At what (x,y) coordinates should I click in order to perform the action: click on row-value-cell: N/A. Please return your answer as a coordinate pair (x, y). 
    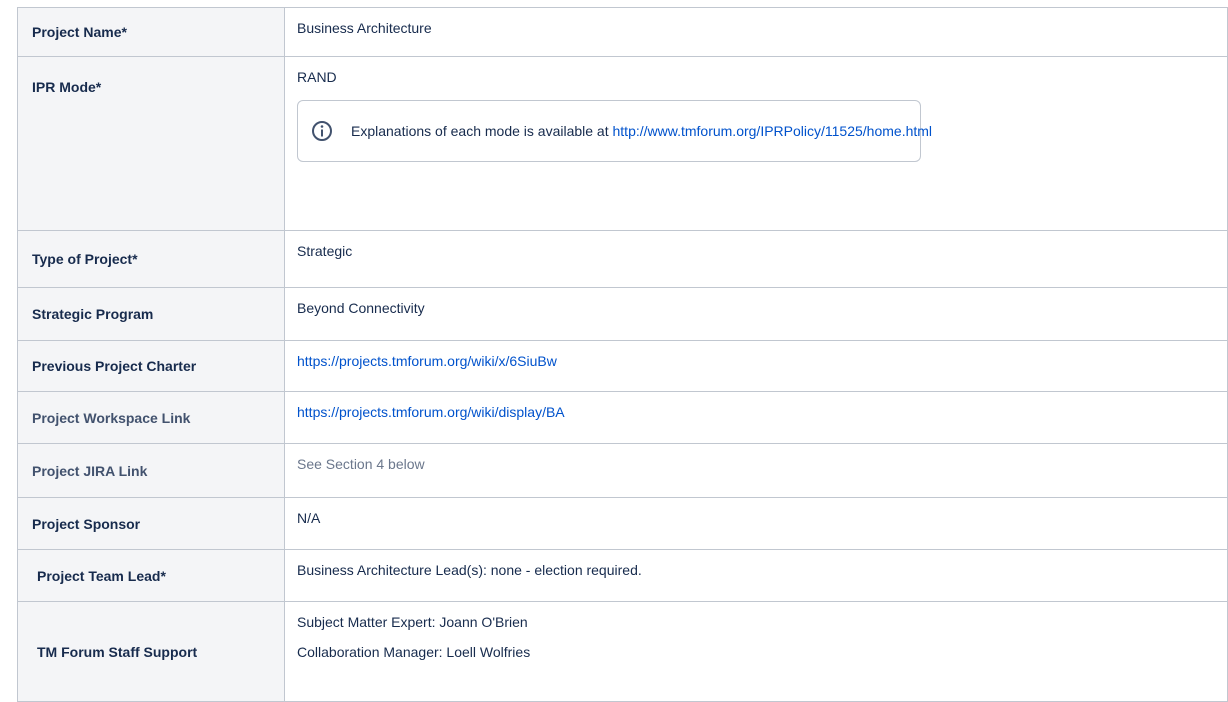
    Looking at the image, I should click on (756, 523).